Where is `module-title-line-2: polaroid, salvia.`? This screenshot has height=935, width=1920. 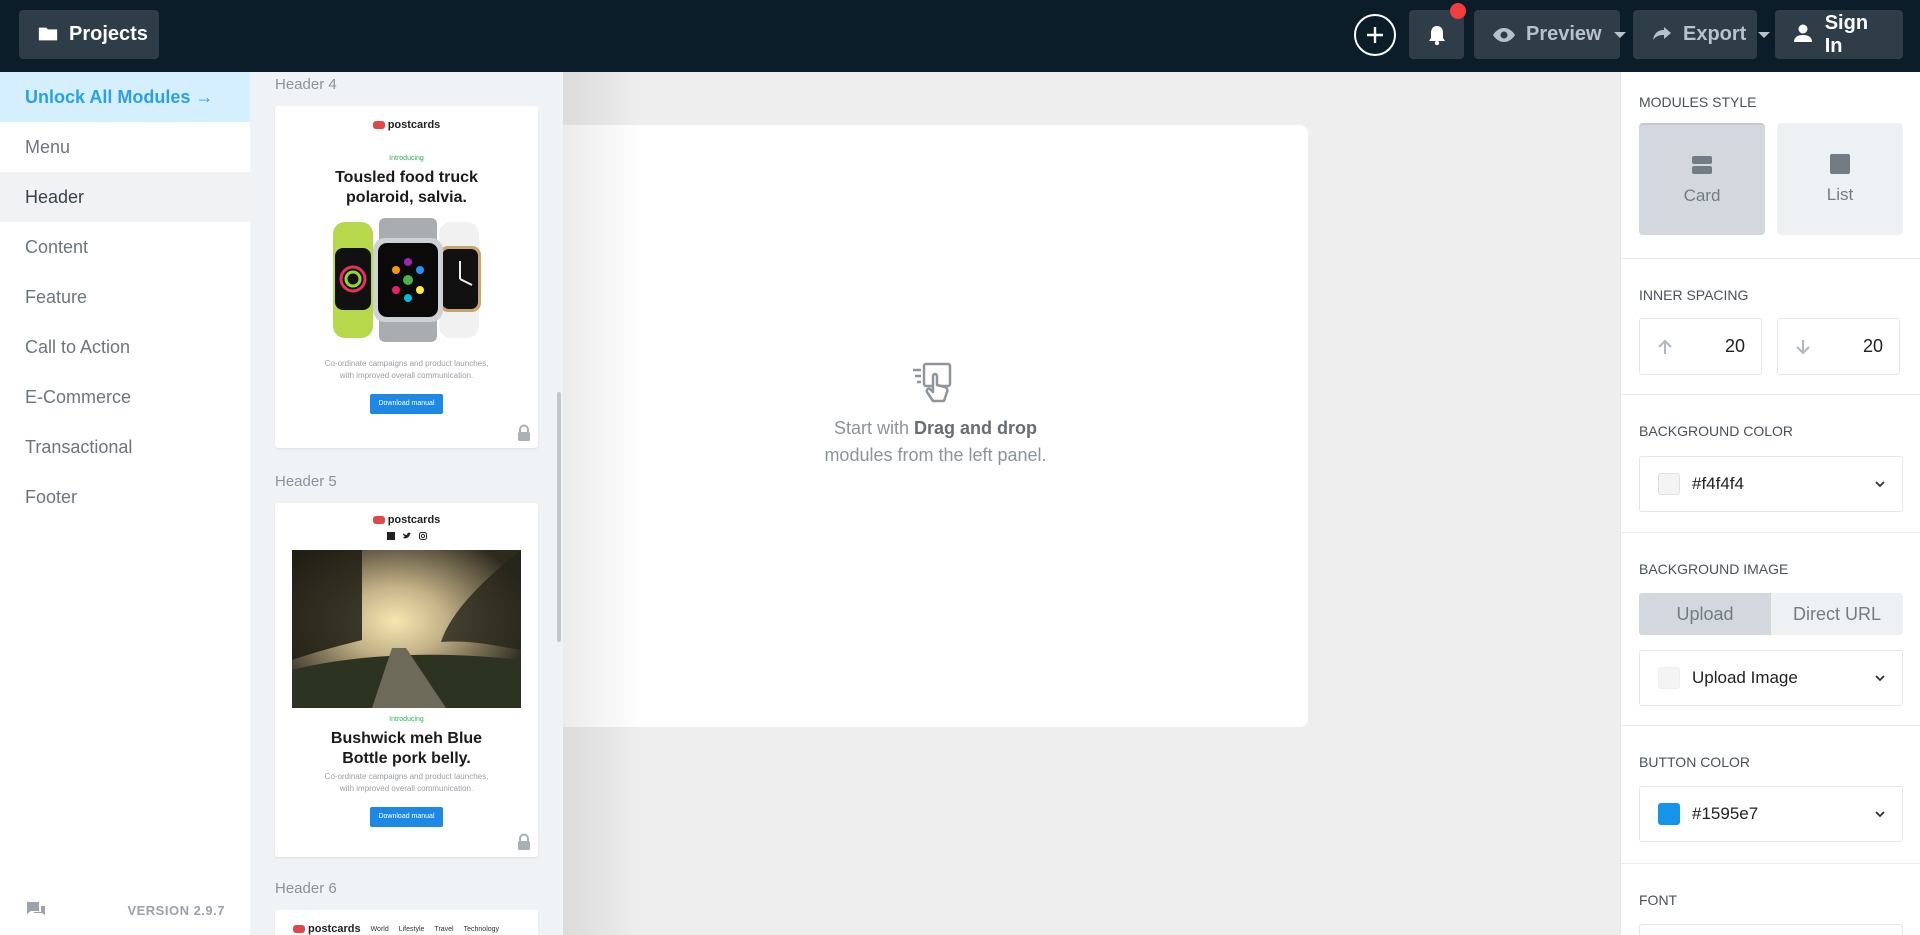
module-title-line-2: polaroid, salvia. is located at coordinates (406, 197).